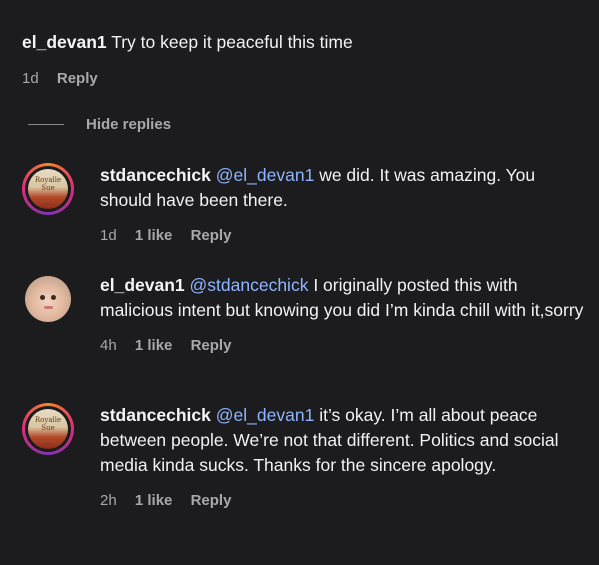  I want to click on avatar, so click(50, 301).